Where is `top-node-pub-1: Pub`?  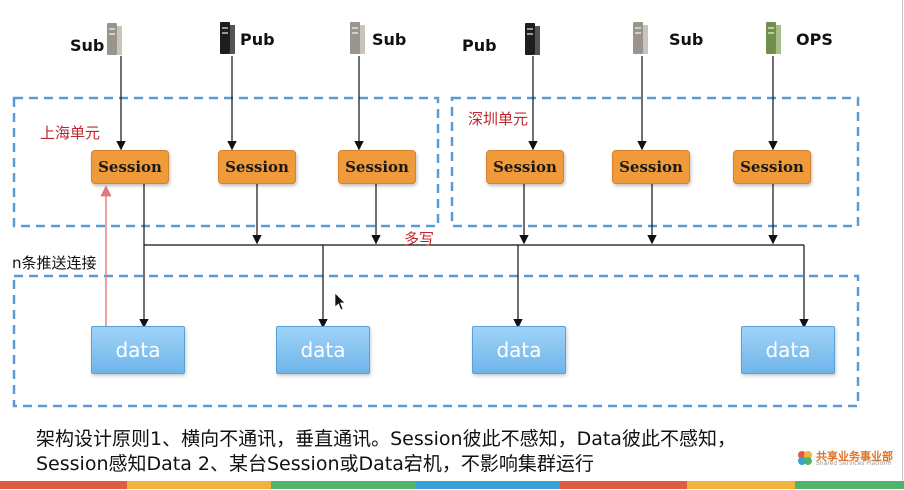 top-node-pub-1: Pub is located at coordinates (247, 38).